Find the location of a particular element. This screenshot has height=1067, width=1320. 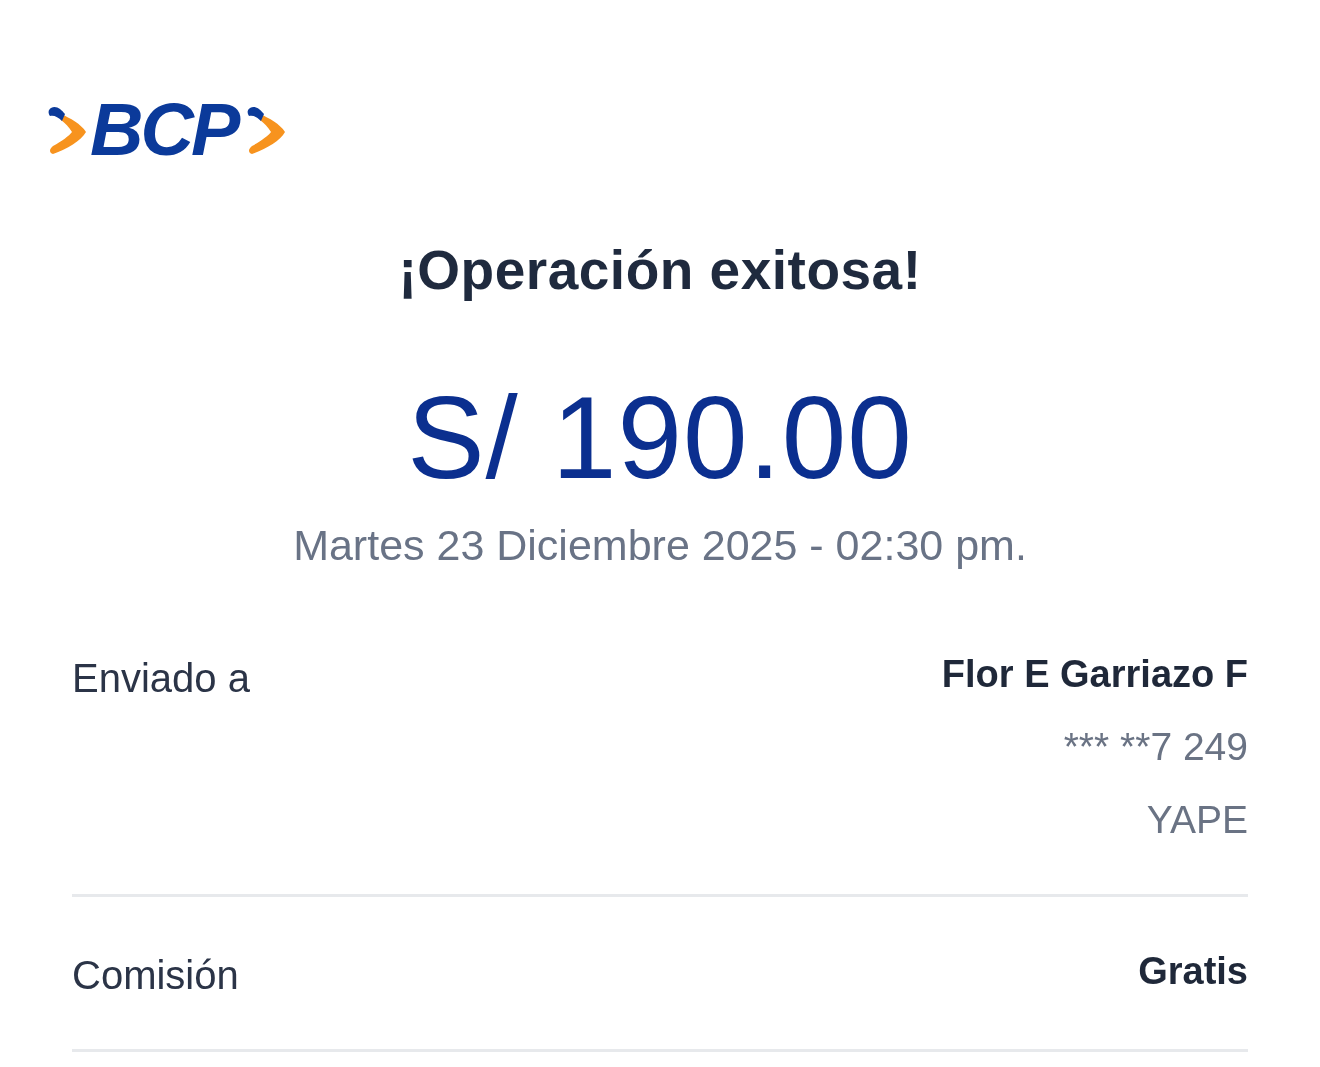

logo-text: BCP is located at coordinates (164, 130).